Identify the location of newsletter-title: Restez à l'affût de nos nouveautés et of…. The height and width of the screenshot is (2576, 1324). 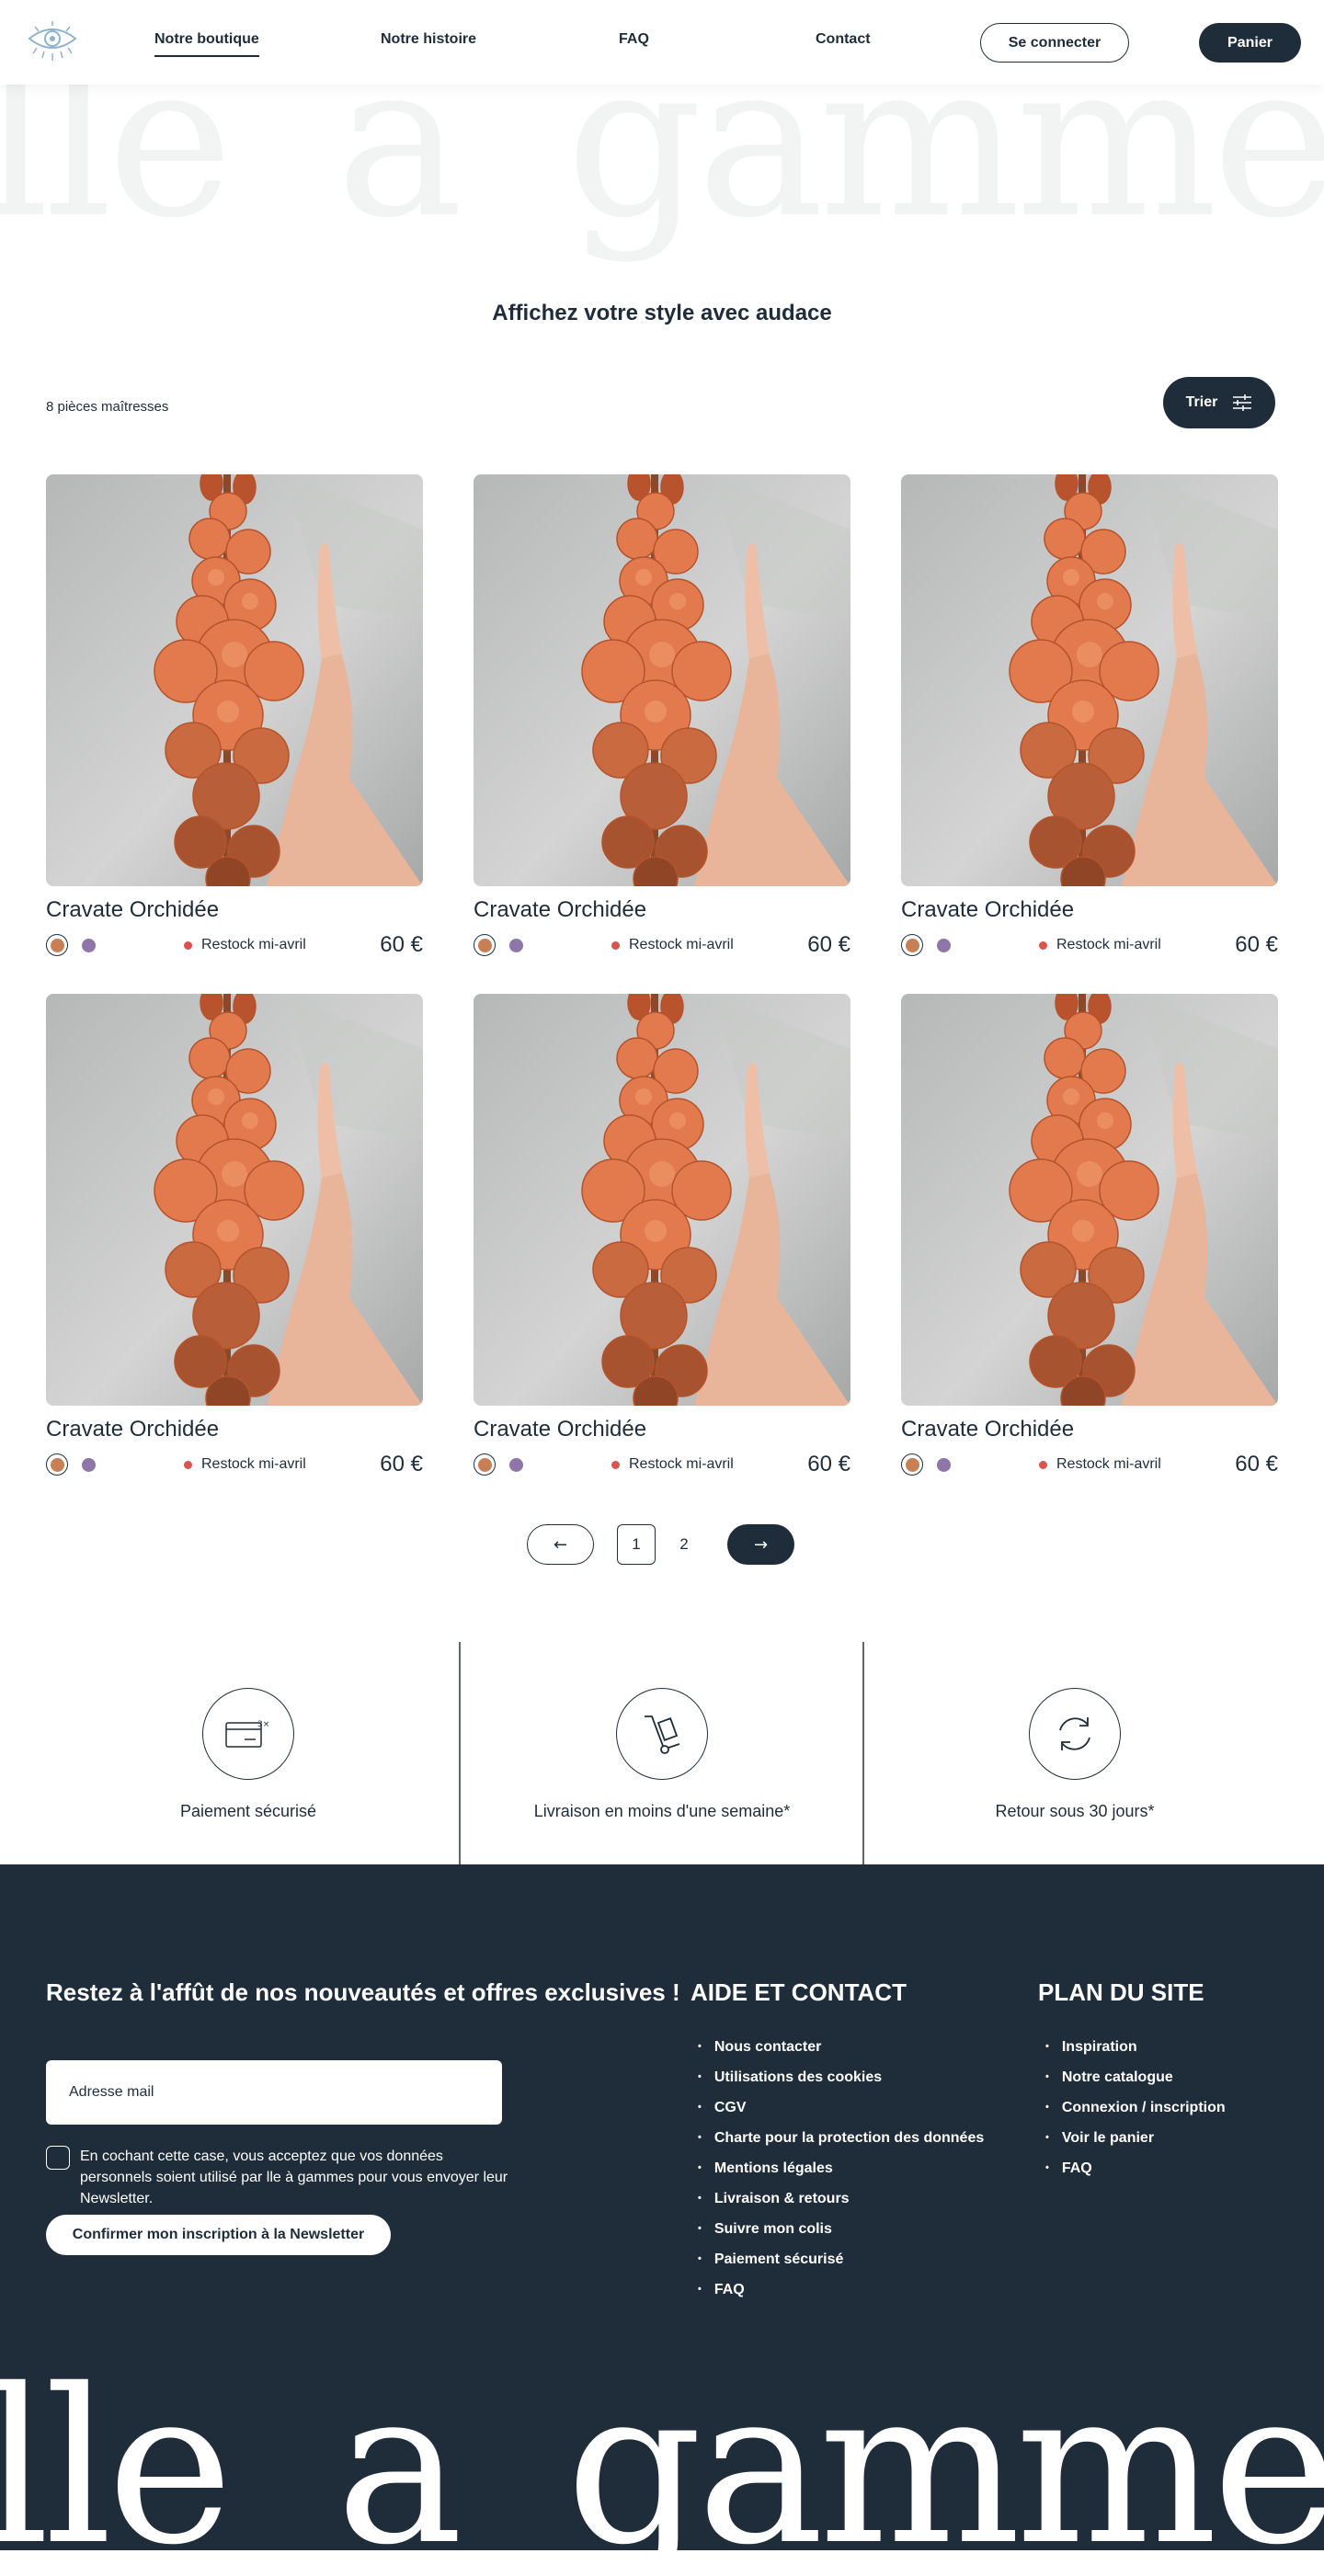
(363, 1992).